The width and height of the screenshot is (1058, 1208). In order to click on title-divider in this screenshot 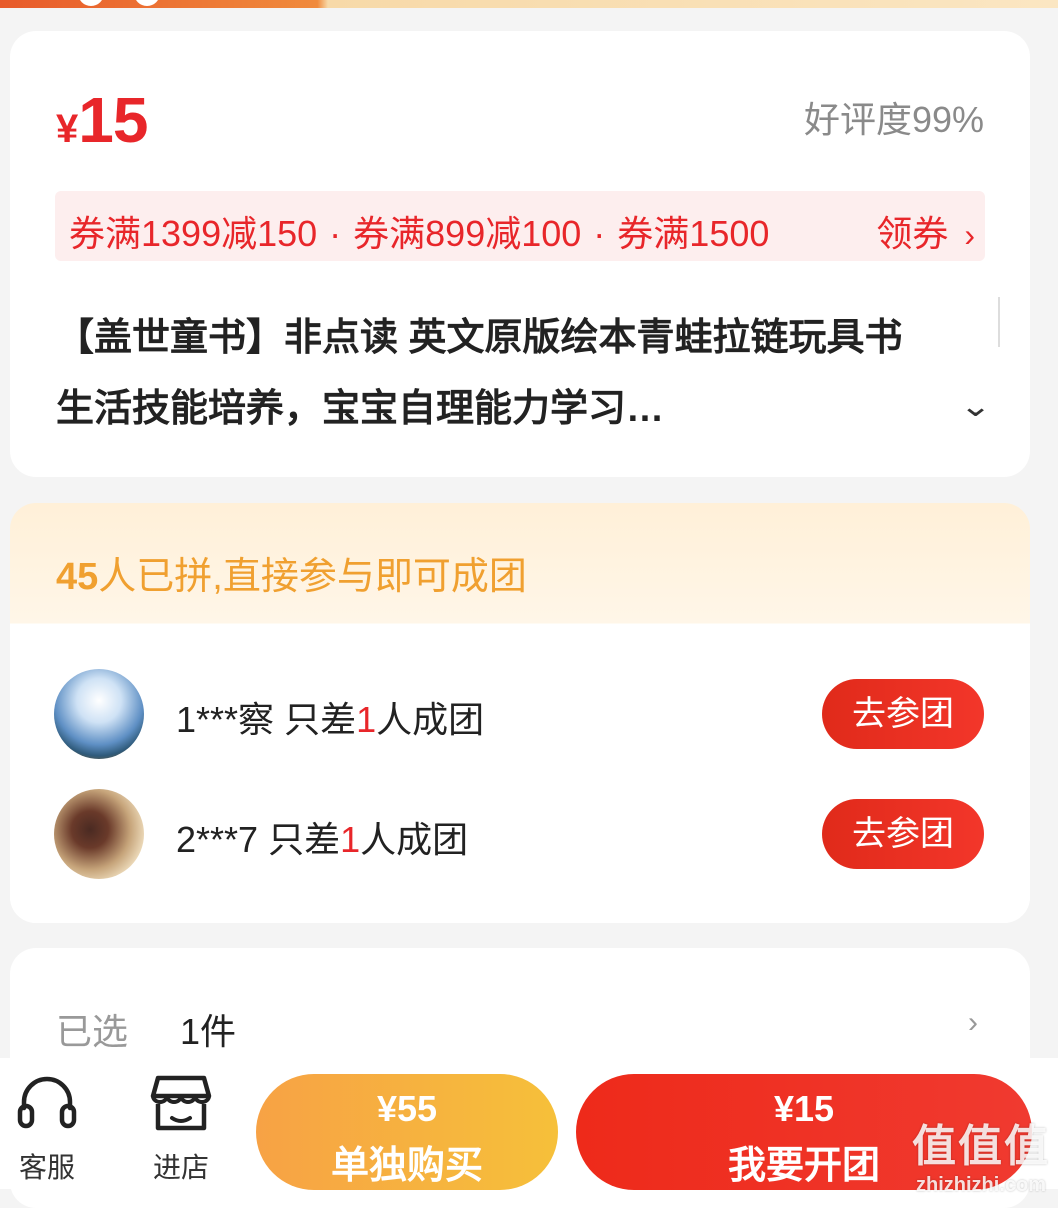, I will do `click(999, 322)`.